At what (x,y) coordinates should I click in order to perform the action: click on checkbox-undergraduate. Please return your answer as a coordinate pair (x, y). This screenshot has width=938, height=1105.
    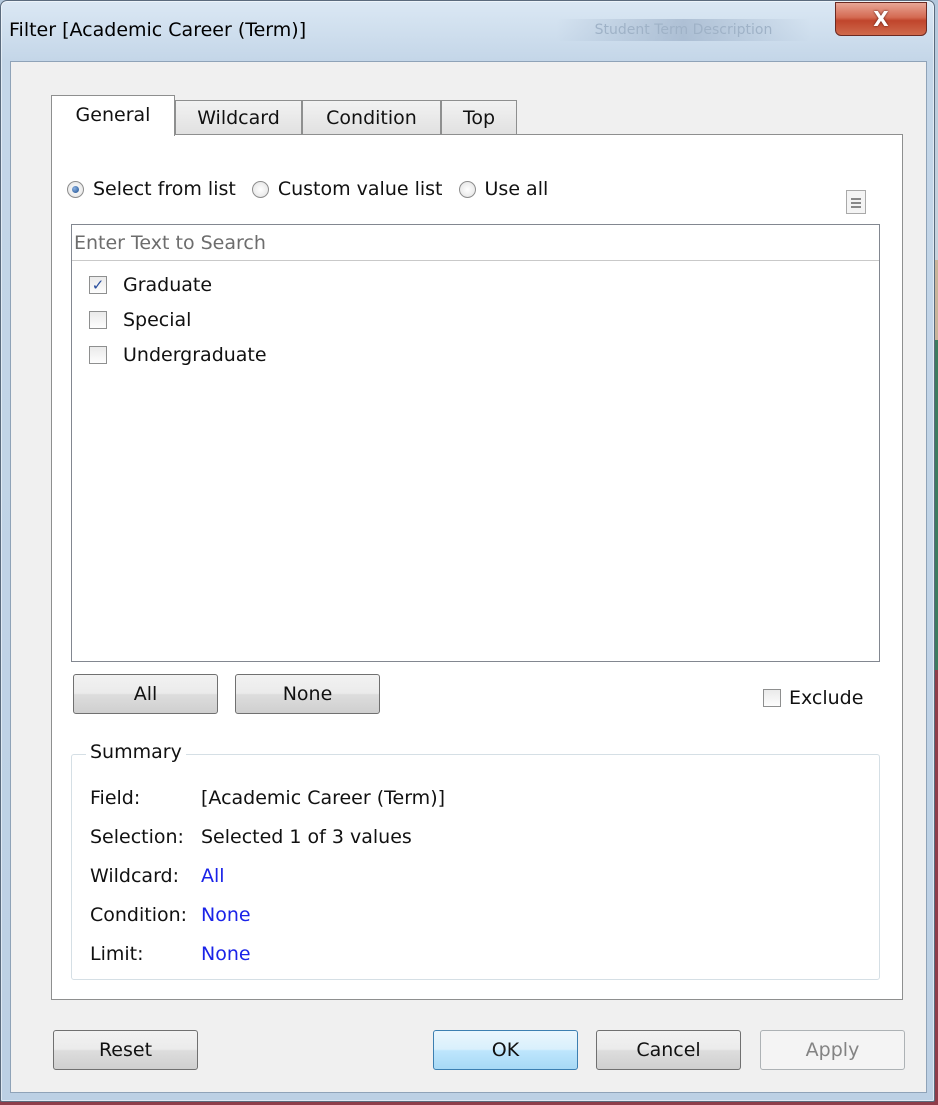
    Looking at the image, I should click on (98, 355).